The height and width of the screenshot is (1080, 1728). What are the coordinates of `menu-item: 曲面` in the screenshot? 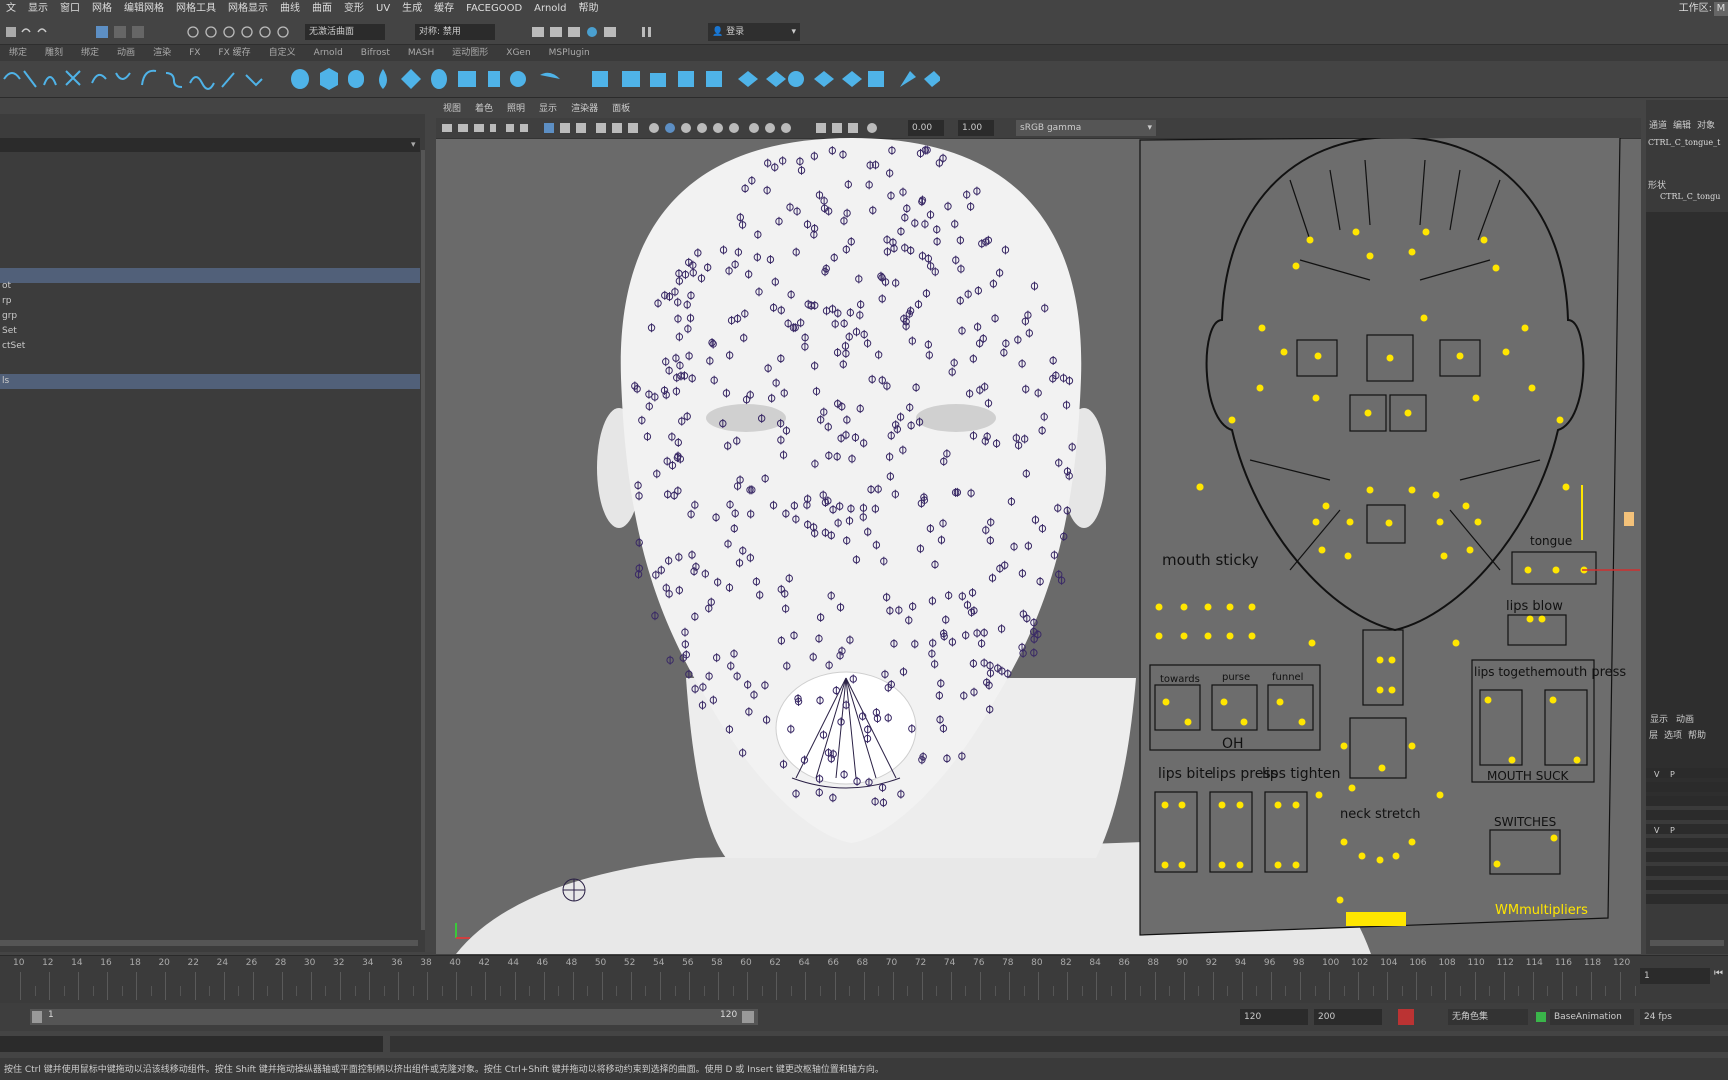 It's located at (322, 9).